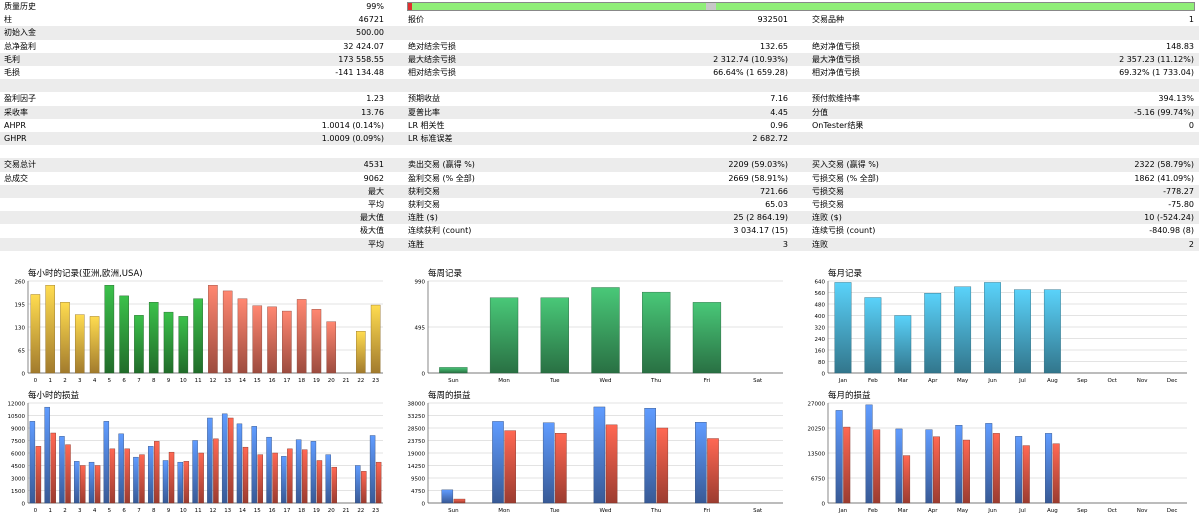 The image size is (1199, 519). I want to click on x-tick-label: Feb, so click(873, 381).